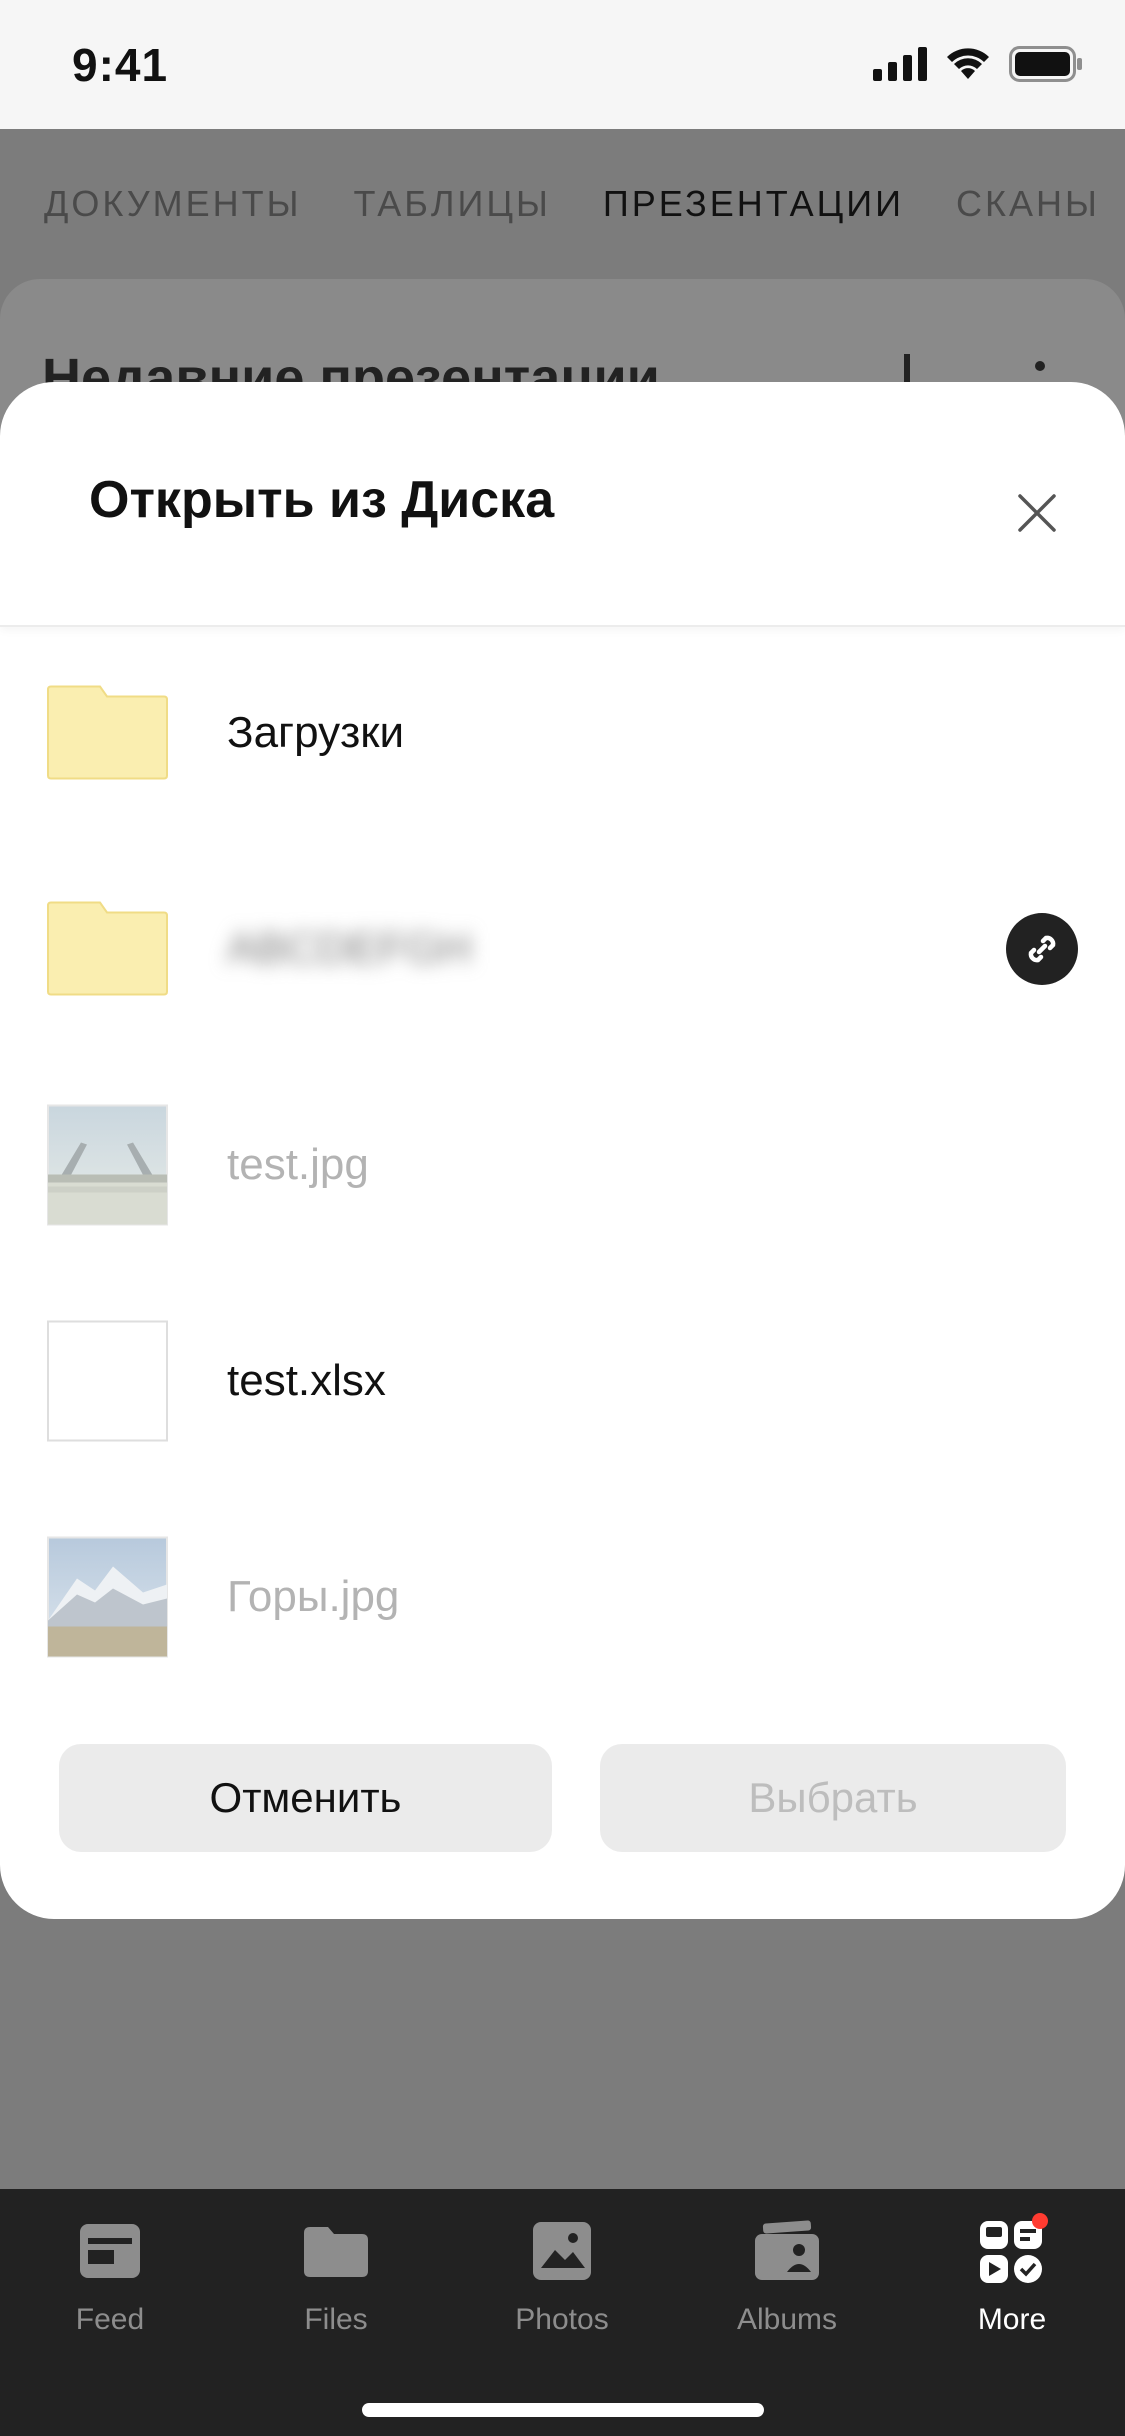  I want to click on file-list-item-test-jpg: test.jpg, so click(562, 1165).